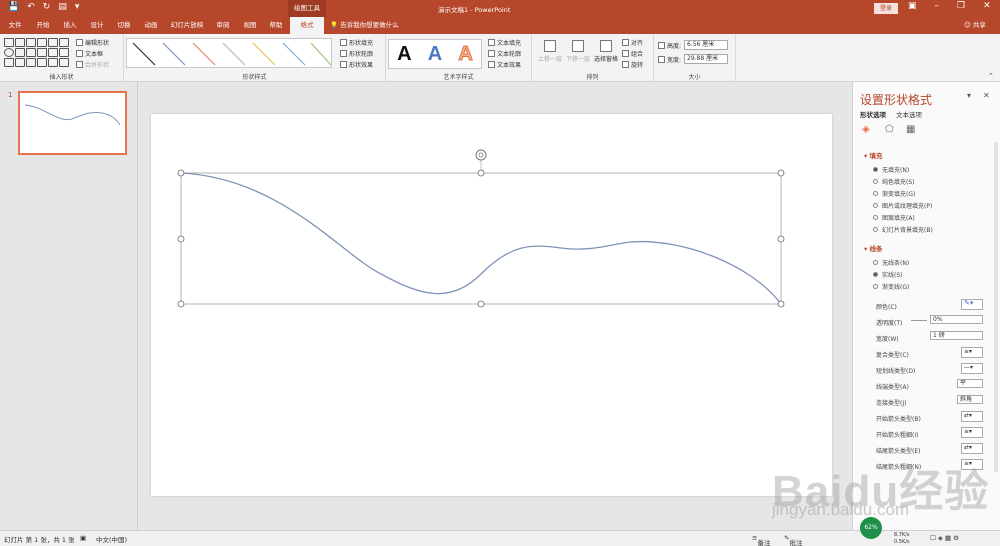  I want to click on tab-help: 帮助, so click(276, 25).